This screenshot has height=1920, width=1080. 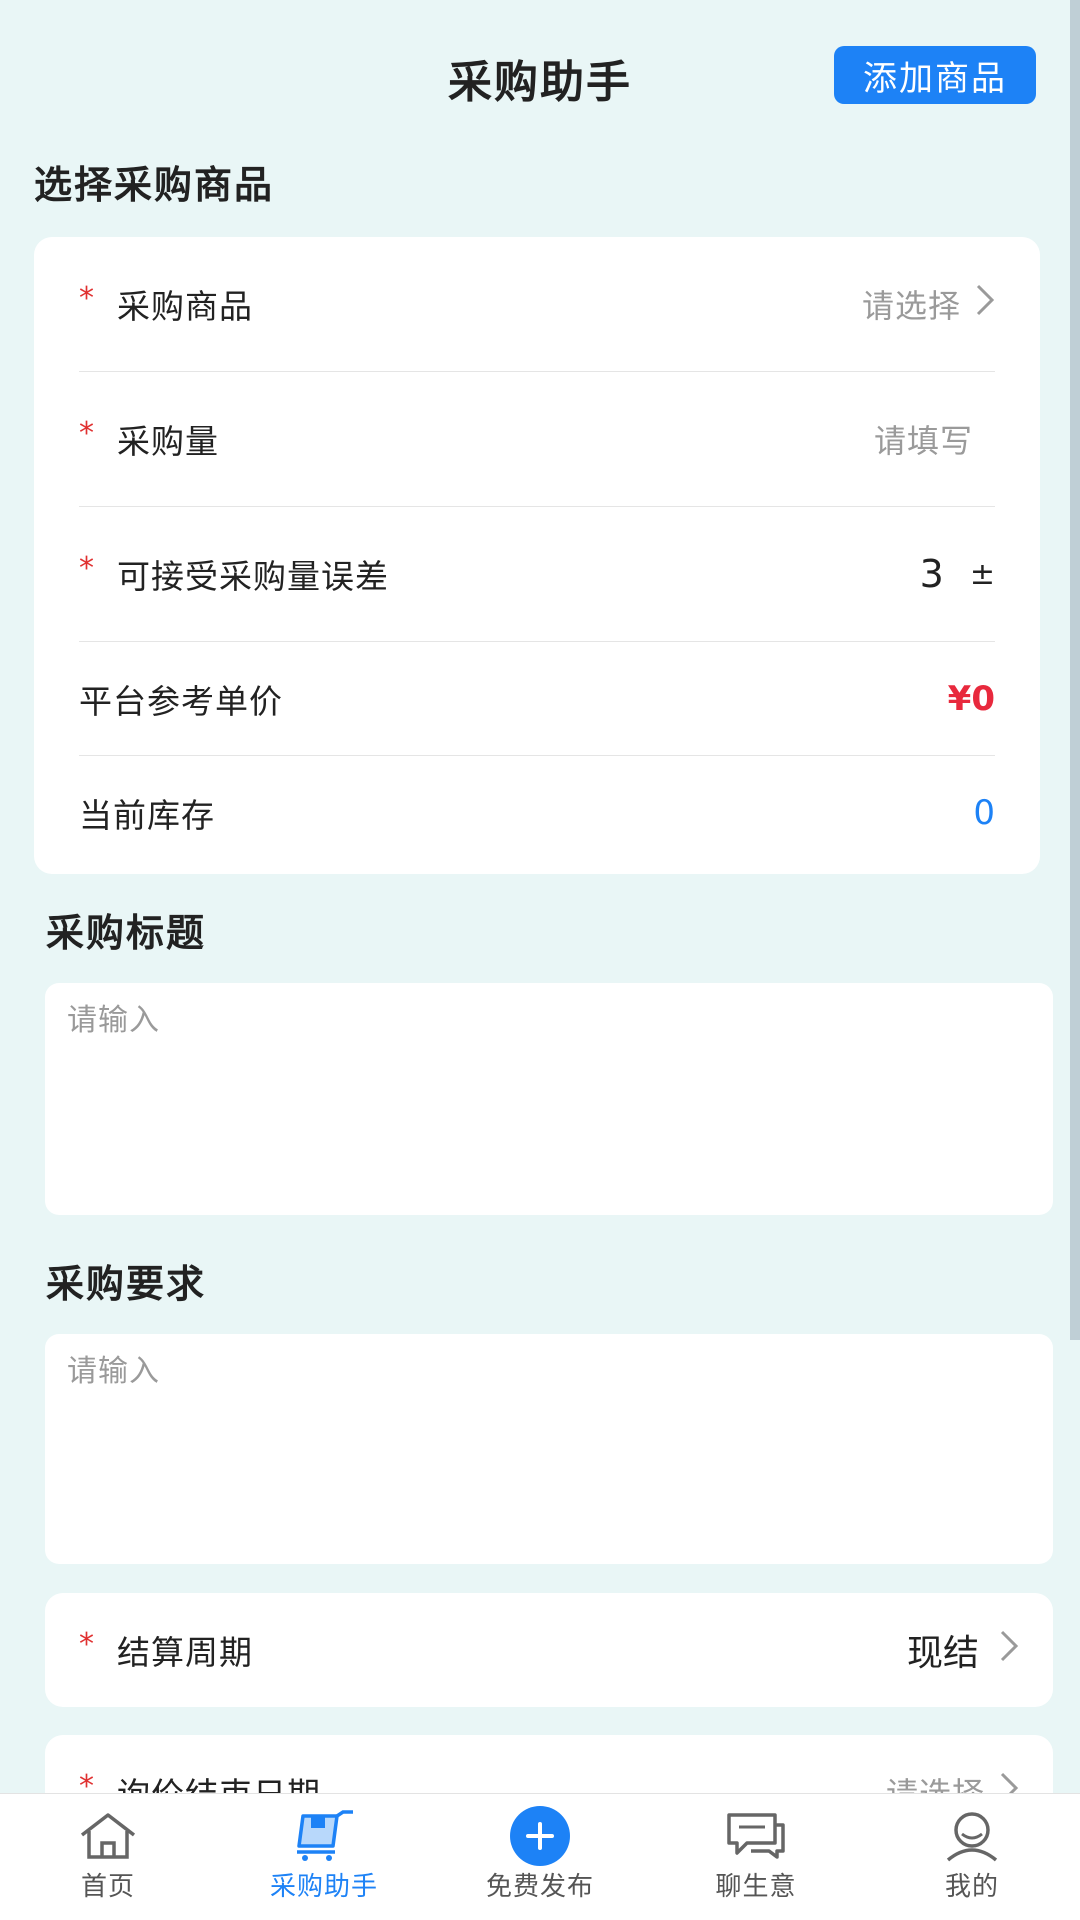 I want to click on chat-icon, so click(x=756, y=1836).